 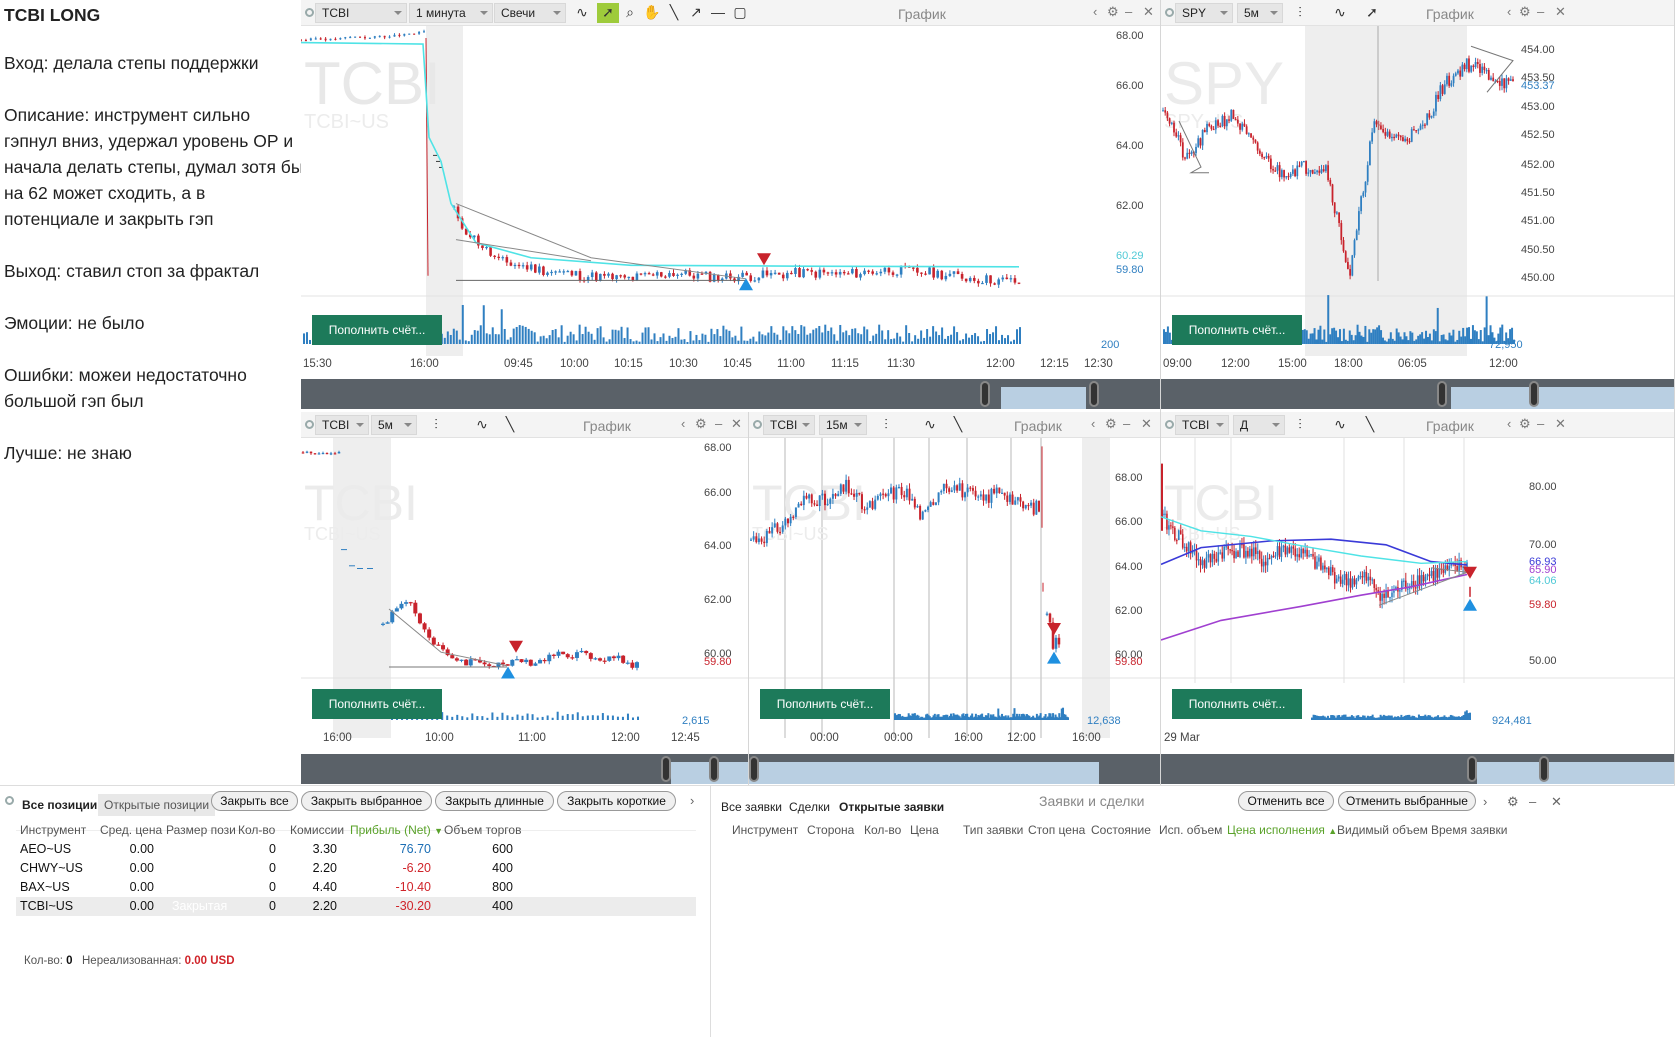 I want to click on col-fill-price: Цена исполнения ▲, so click(x=1282, y=830).